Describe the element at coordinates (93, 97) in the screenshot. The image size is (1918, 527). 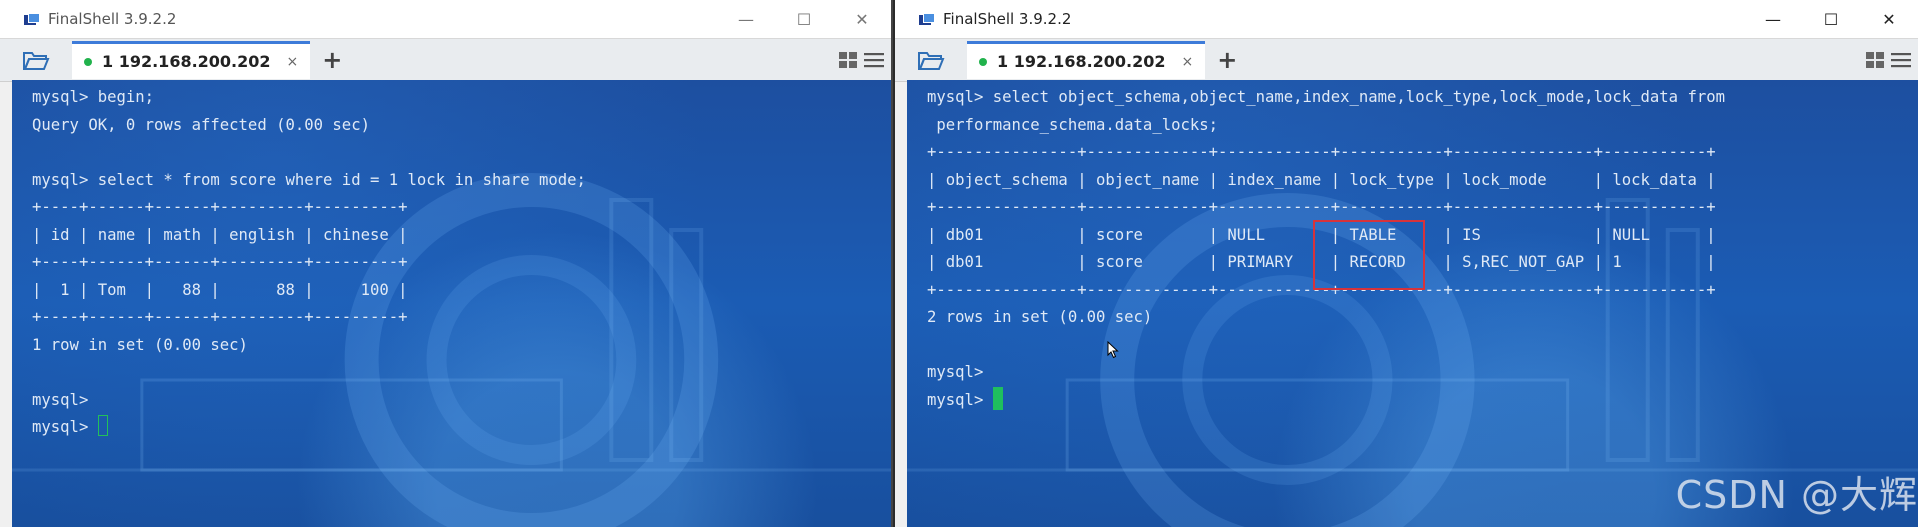
I see `terminal-line: mysql> begin;` at that location.